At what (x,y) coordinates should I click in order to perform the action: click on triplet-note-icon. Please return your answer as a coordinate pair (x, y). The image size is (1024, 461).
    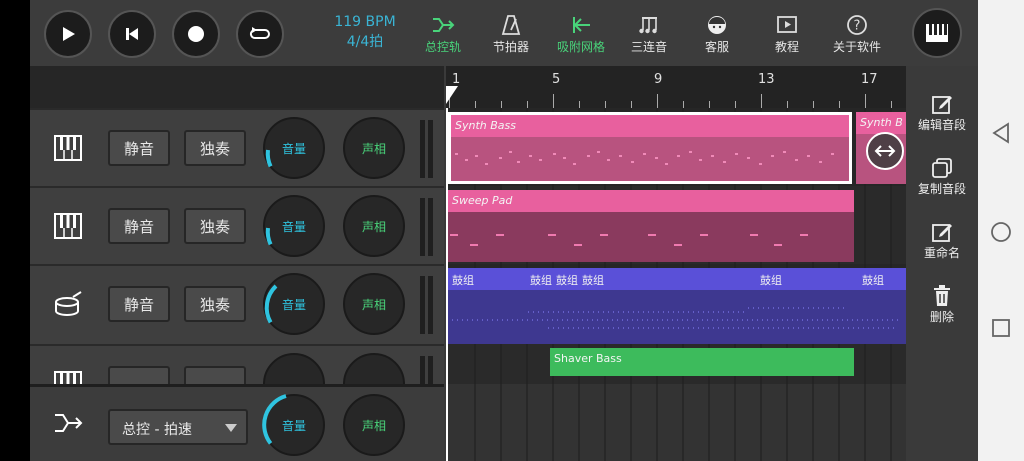
    Looking at the image, I should click on (648, 25).